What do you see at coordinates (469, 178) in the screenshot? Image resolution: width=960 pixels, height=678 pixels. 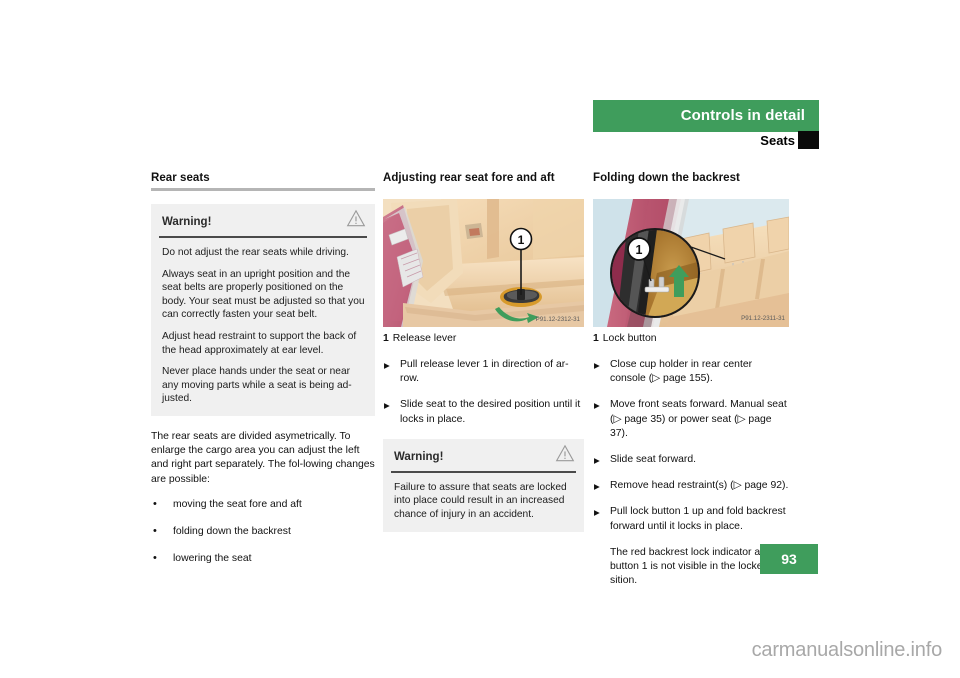 I see `middle-column-heading: Adjusting rear seat fore and aft` at bounding box center [469, 178].